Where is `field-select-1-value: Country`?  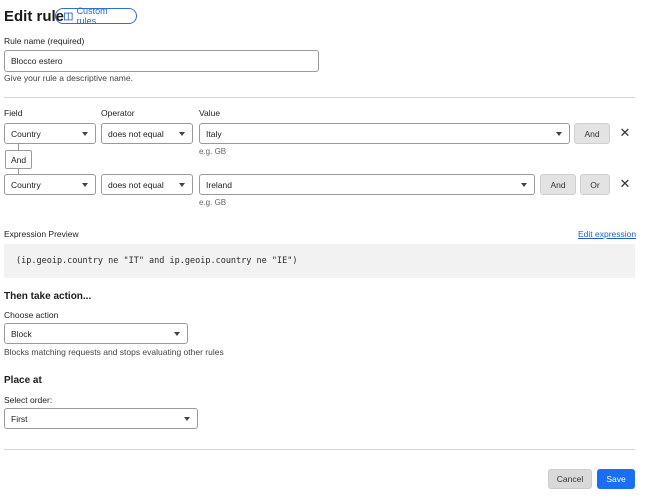
field-select-1-value: Country is located at coordinates (26, 133).